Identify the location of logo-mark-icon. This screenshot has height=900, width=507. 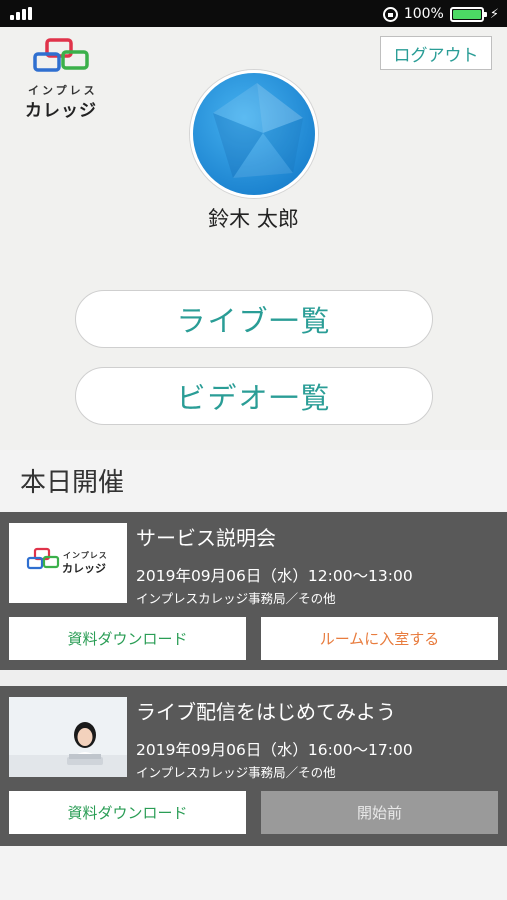
(61, 55).